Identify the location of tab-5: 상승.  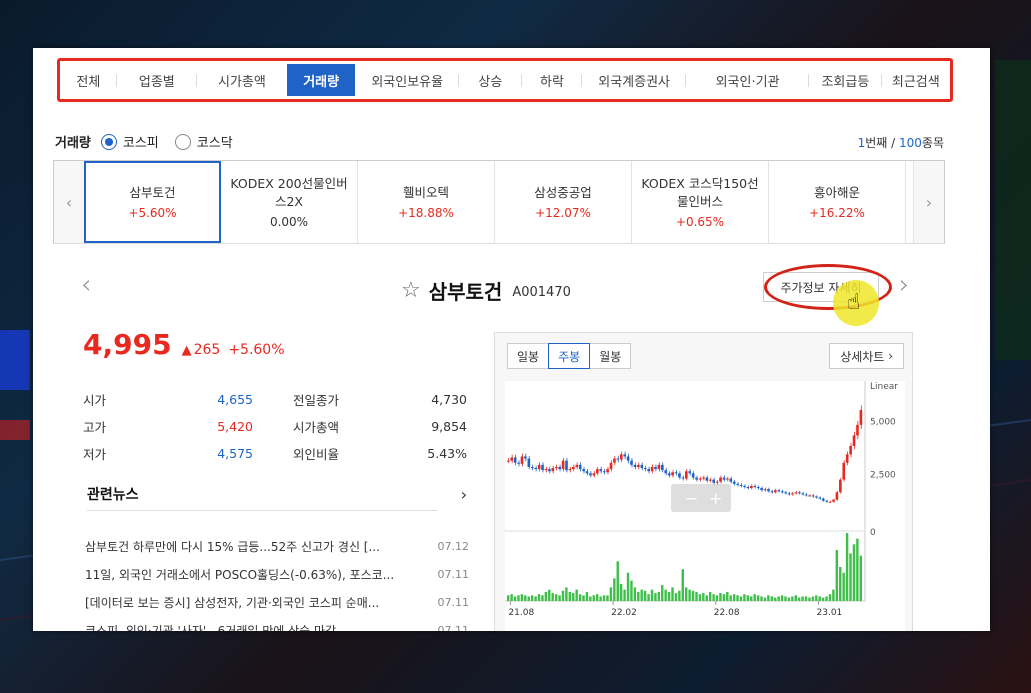
(490, 80).